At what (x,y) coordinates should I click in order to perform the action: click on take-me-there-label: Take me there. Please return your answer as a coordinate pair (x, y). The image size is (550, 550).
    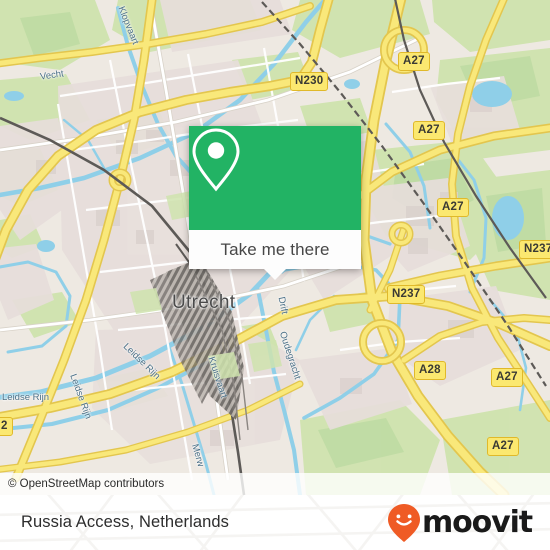
    Looking at the image, I should click on (275, 249).